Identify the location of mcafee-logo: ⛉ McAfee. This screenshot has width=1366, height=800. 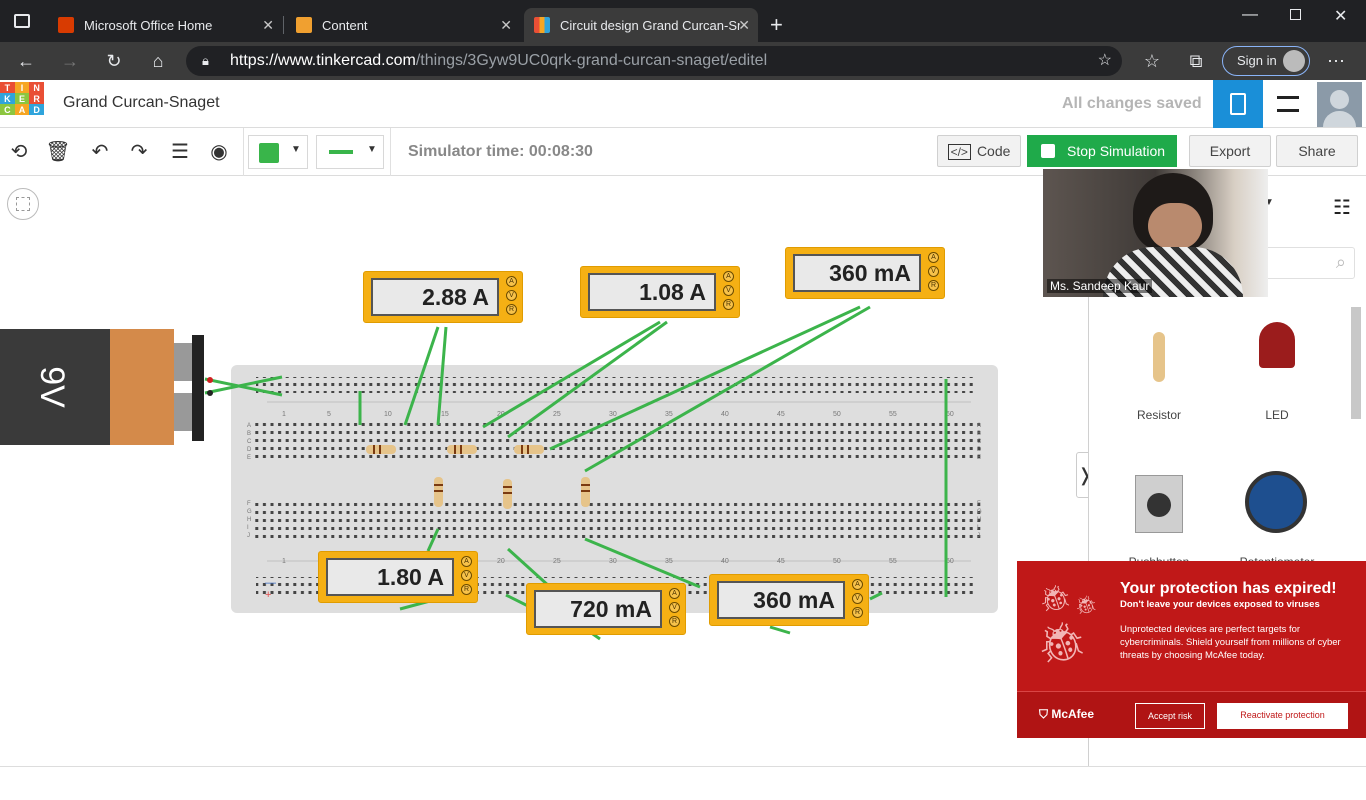
(1066, 714).